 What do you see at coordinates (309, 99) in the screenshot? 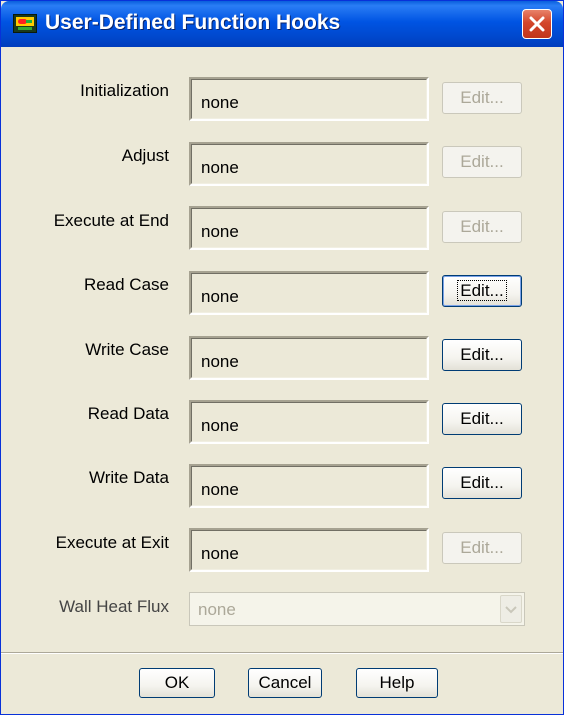
I see `initialization-field: none` at bounding box center [309, 99].